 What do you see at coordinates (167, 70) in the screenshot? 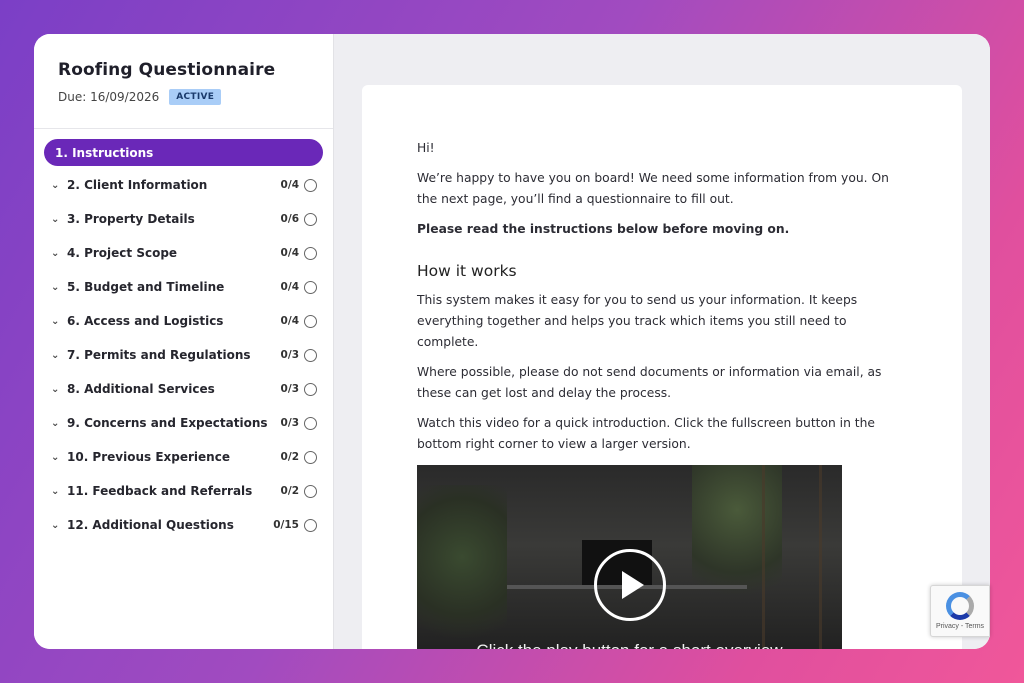
I see `questionnaire-title: Roofing Questionnaire` at bounding box center [167, 70].